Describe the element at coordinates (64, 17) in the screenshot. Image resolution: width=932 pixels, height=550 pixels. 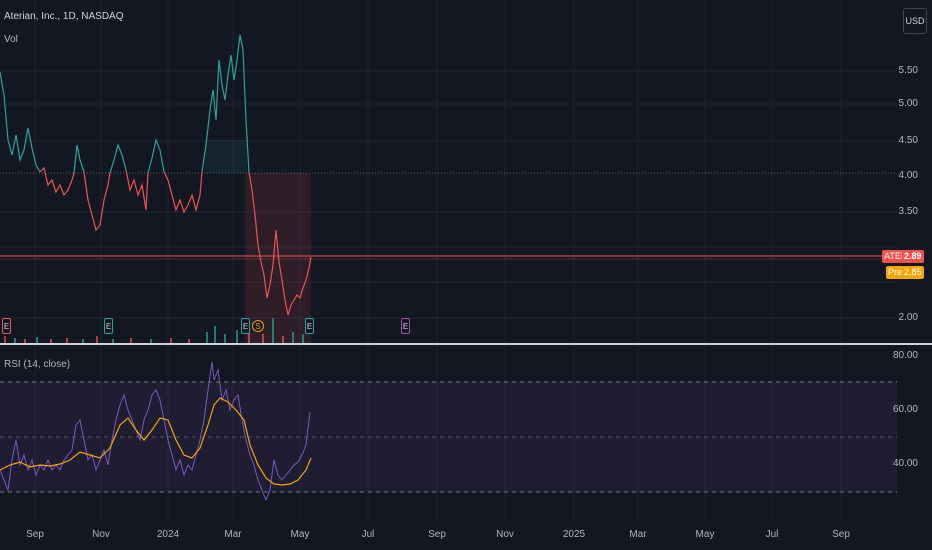
I see `symbol-title: Aterian, Inc., 1D, NASDAQ` at that location.